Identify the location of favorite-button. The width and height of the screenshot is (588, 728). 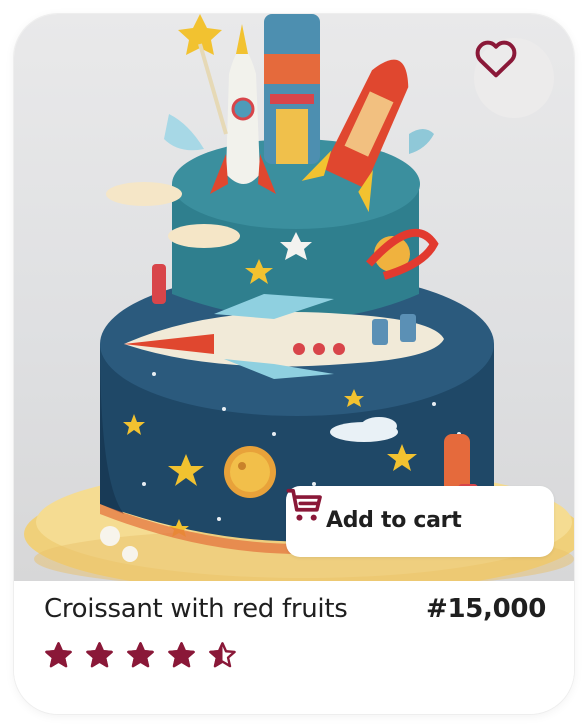
(514, 78).